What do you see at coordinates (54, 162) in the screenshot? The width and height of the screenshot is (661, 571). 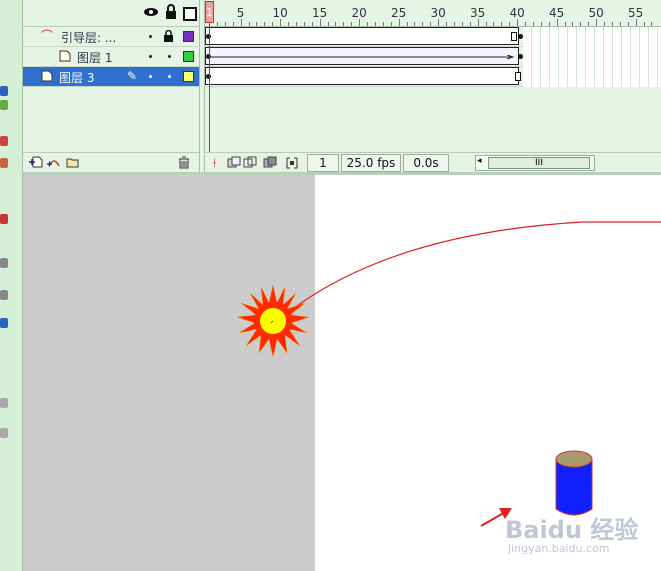 I see `add-guide-layer-icon` at bounding box center [54, 162].